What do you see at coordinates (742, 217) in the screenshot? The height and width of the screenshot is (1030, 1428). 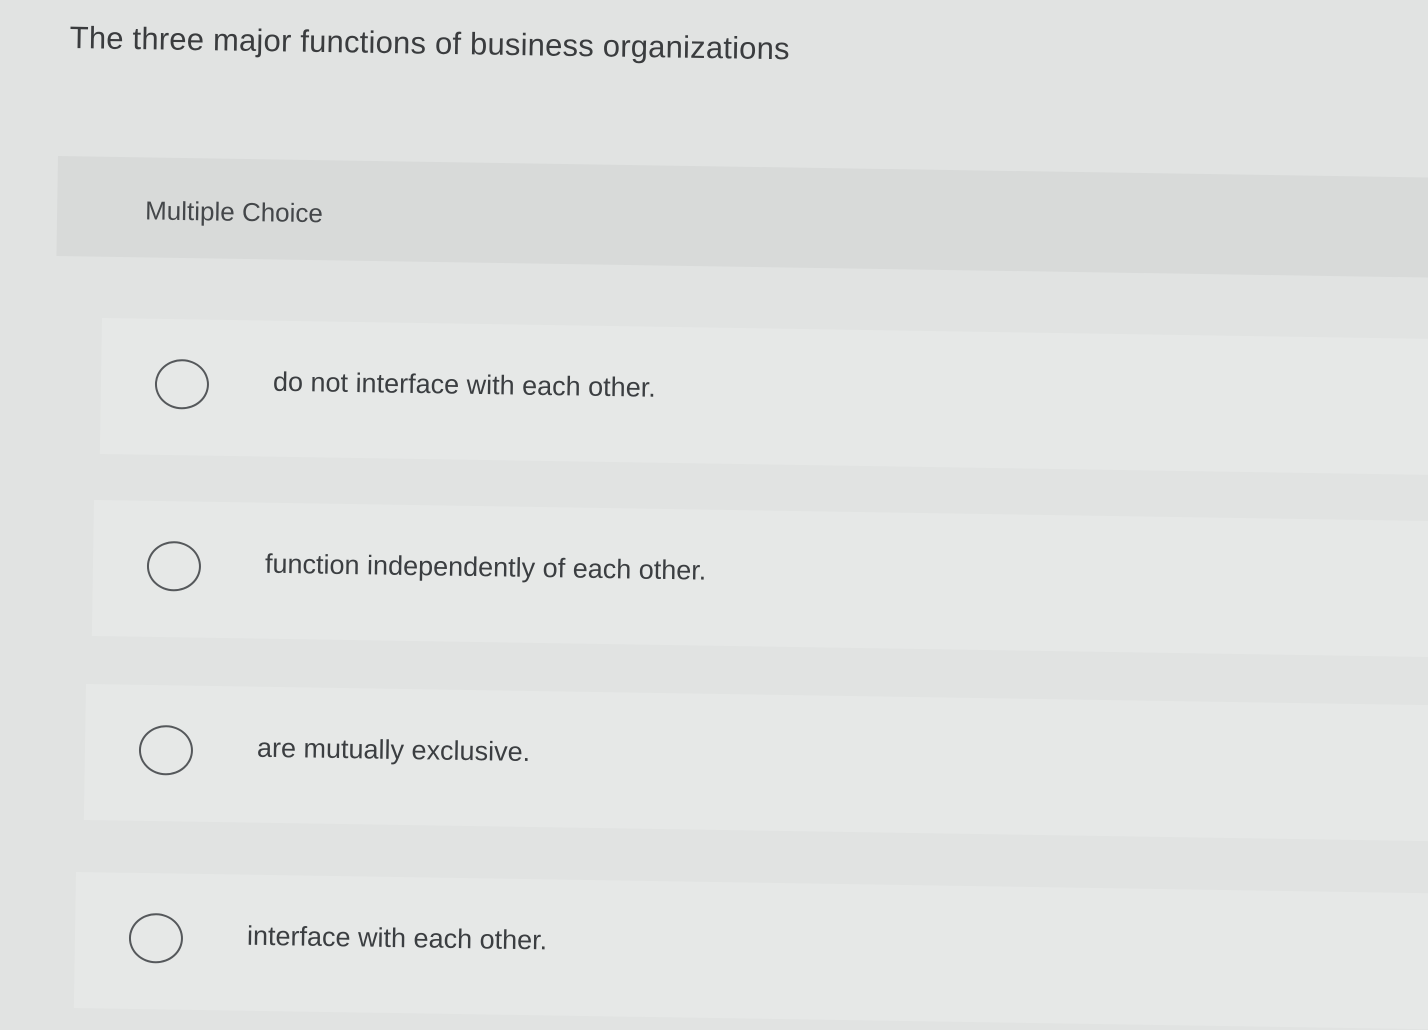 I see `multiple-choice-header: Multiple Choice` at bounding box center [742, 217].